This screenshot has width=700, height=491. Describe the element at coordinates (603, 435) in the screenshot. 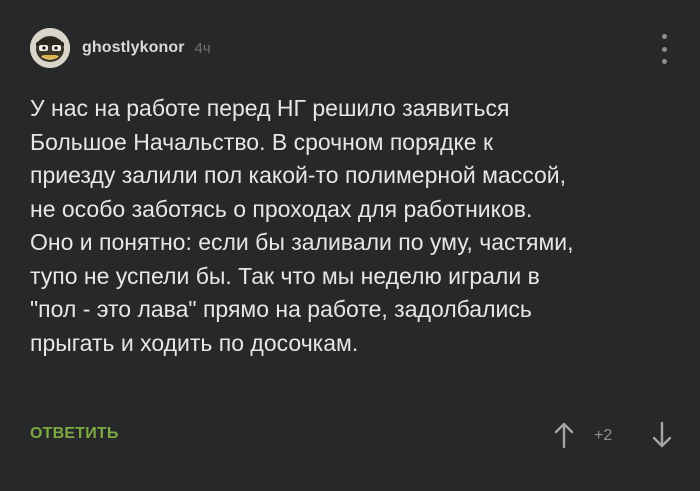

I see `rating-count: +2` at that location.